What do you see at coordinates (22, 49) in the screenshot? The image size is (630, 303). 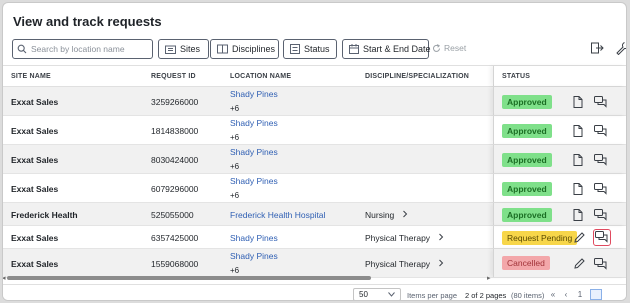 I see `search-icon` at bounding box center [22, 49].